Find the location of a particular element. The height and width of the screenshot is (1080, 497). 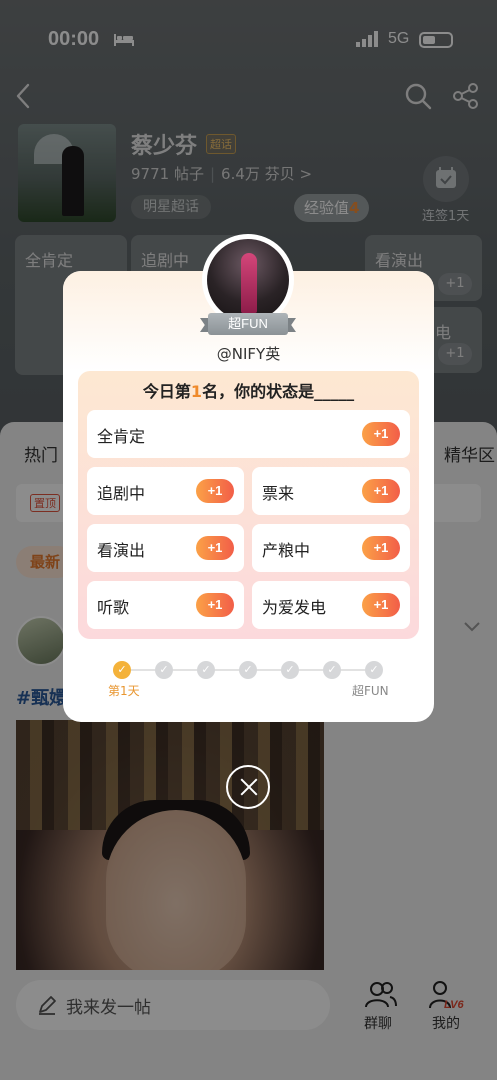

progress-start-label: 第1天 is located at coordinates (124, 691).